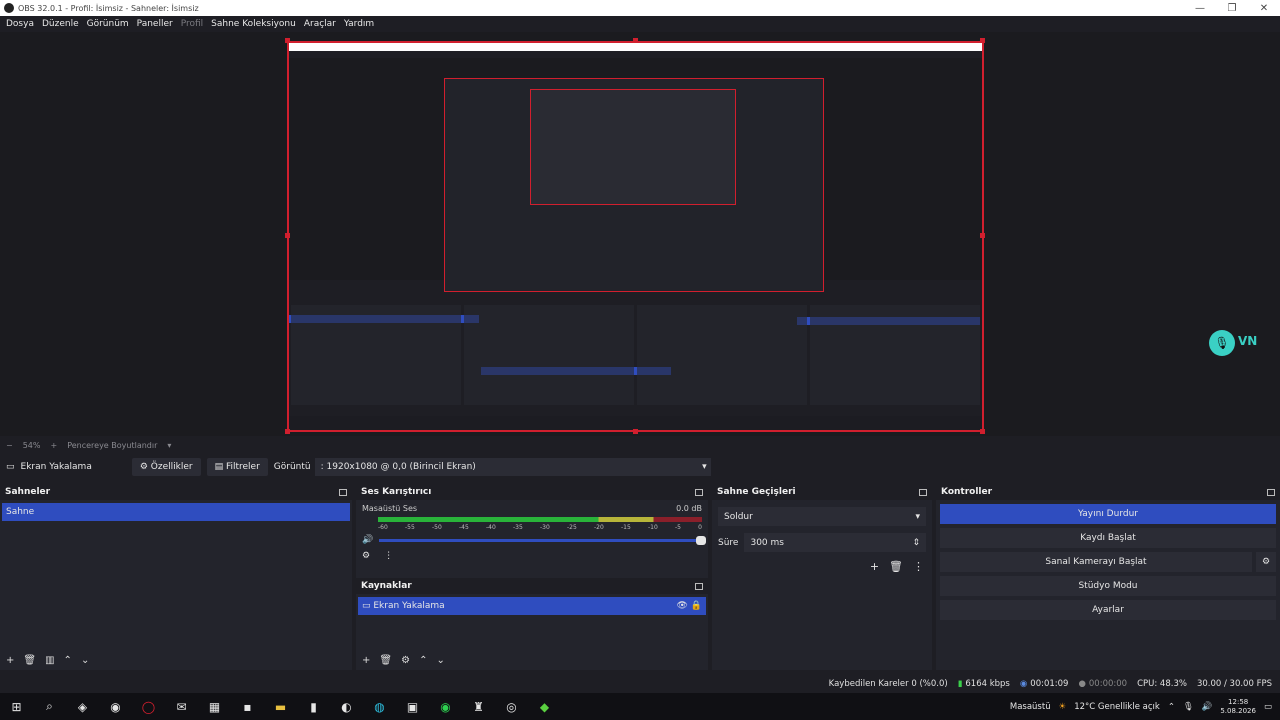 The height and width of the screenshot is (720, 1280). Describe the element at coordinates (1062, 706) in the screenshot. I see `weather-icon: ☀` at that location.